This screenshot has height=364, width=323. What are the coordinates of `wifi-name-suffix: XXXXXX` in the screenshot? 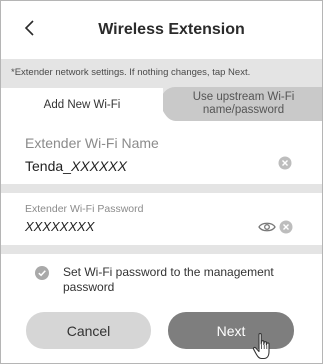 It's located at (98, 166).